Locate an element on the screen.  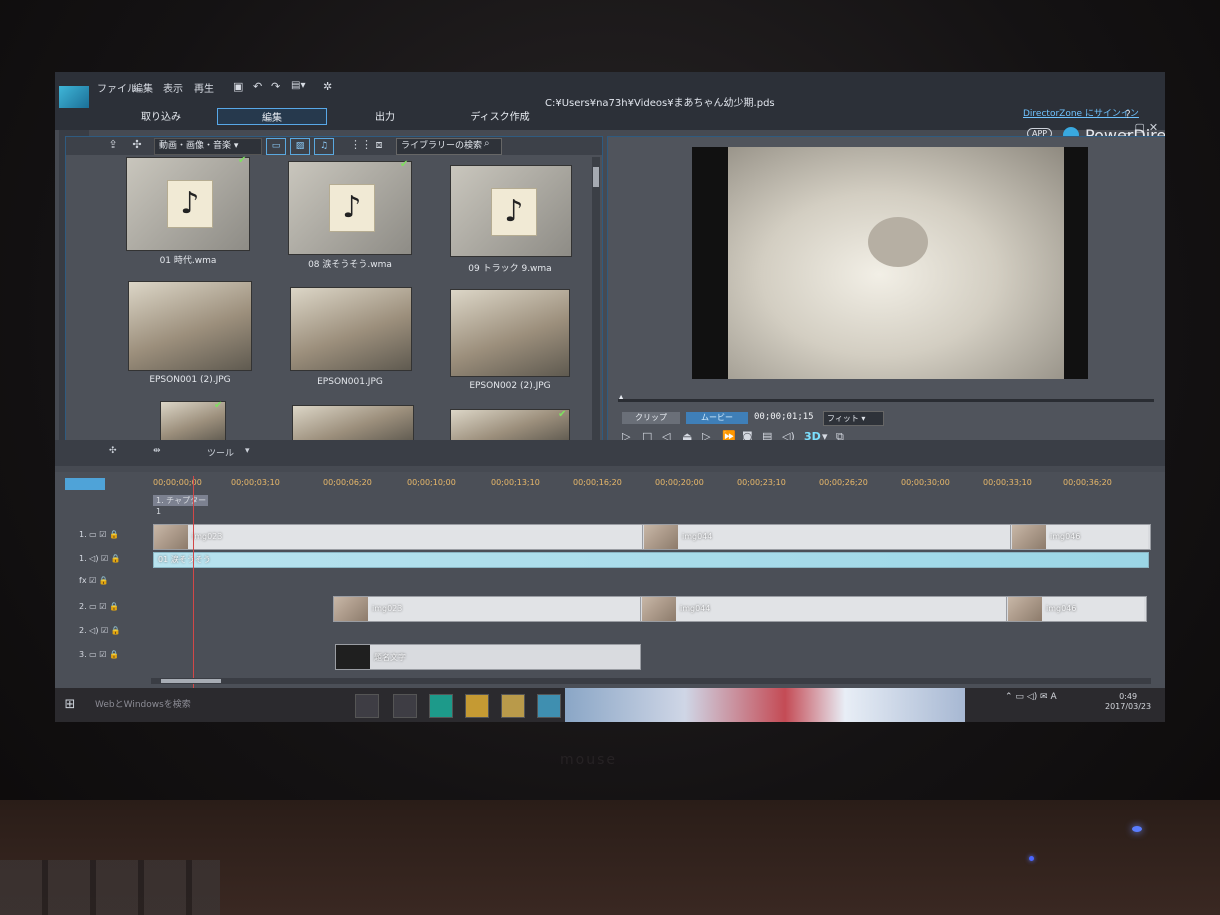
library-item-name: 08 涙そうそう.wma is located at coordinates (350, 265).